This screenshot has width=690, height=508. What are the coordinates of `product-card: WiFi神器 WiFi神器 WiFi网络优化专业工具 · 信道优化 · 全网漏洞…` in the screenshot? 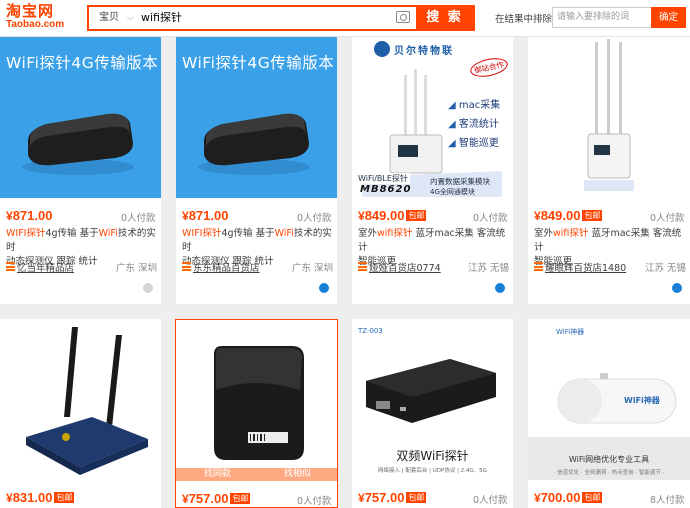 It's located at (609, 413).